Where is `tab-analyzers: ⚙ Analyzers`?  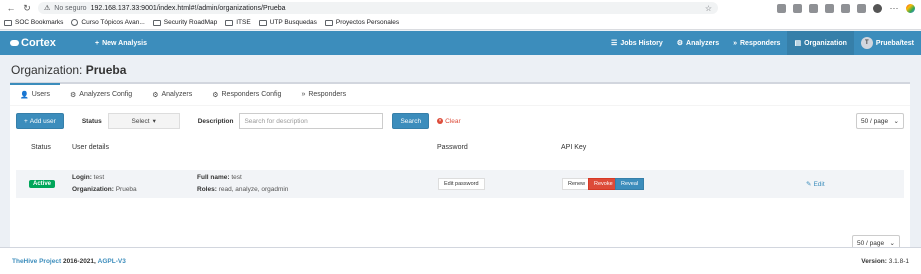
tab-analyzers: ⚙ Analyzers is located at coordinates (172, 95).